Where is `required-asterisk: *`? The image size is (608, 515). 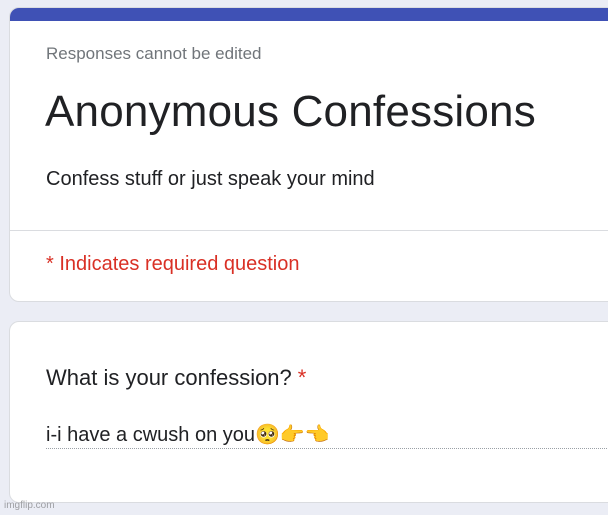
required-asterisk: * is located at coordinates (302, 377).